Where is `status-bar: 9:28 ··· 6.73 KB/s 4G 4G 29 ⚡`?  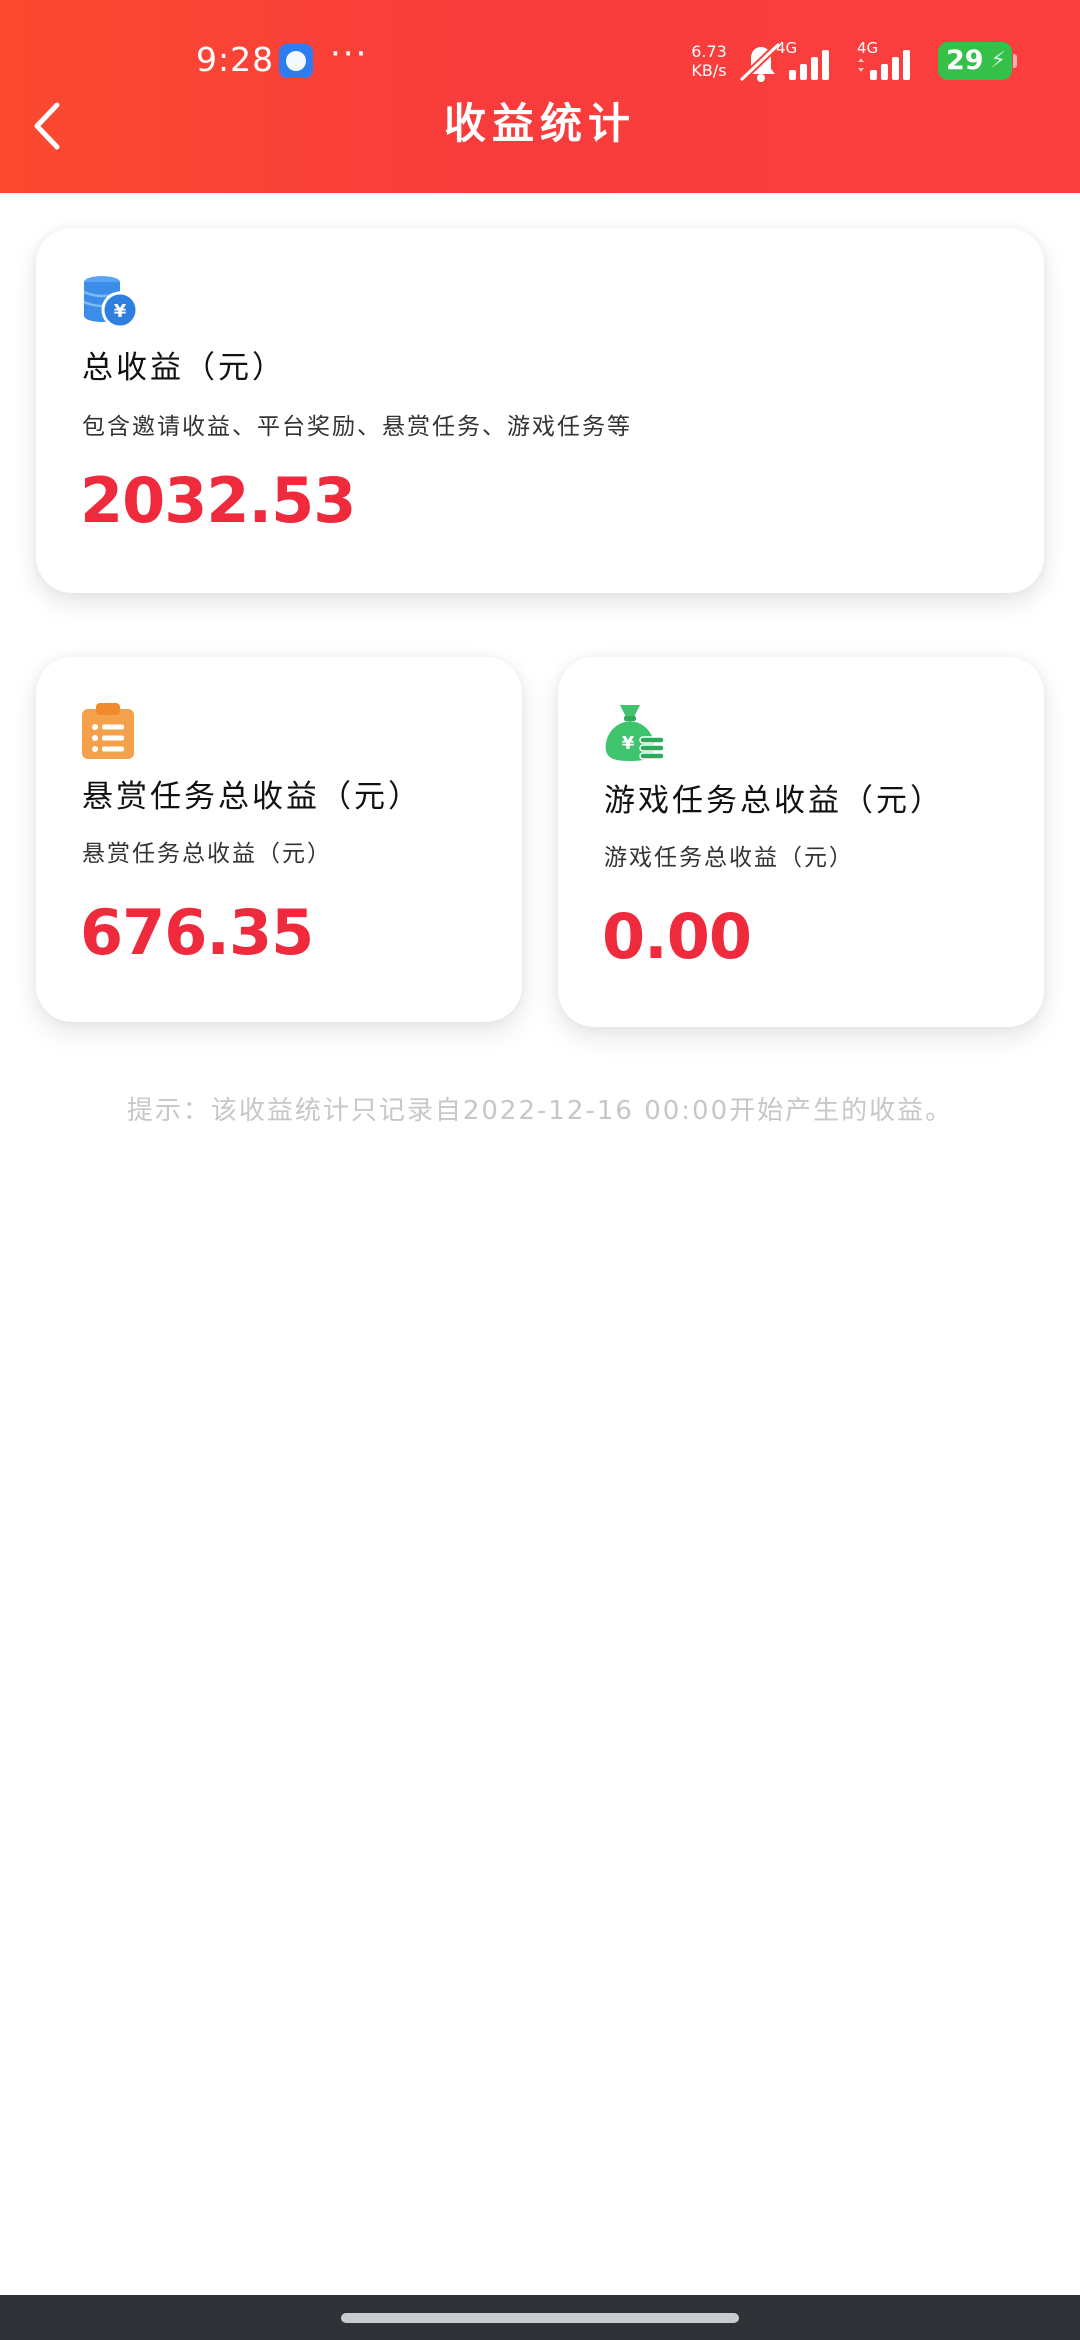 status-bar: 9:28 ··· 6.73 KB/s 4G 4G 29 ⚡ is located at coordinates (540, 55).